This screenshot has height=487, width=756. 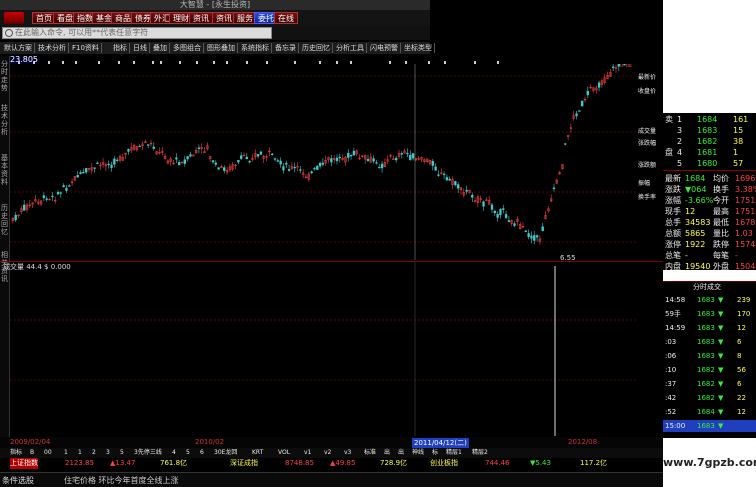 What do you see at coordinates (18, 48) in the screenshot?
I see `toolbar-item-0: 默认方案` at bounding box center [18, 48].